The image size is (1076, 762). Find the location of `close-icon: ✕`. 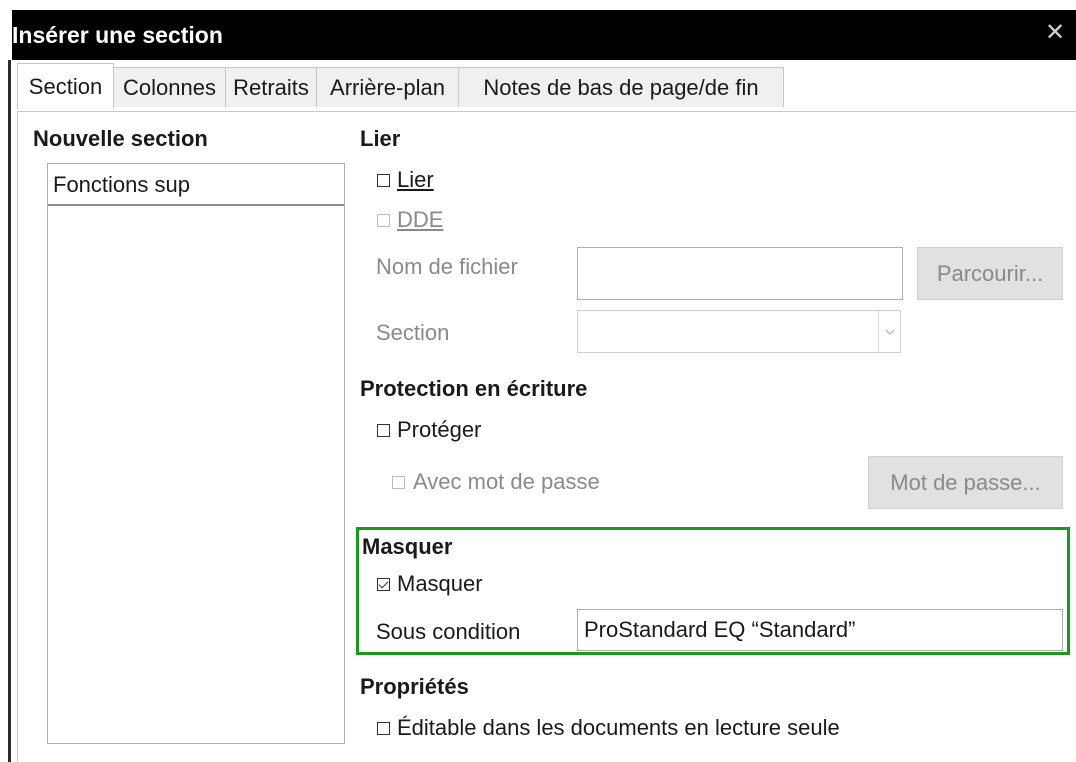

close-icon: ✕ is located at coordinates (1055, 33).